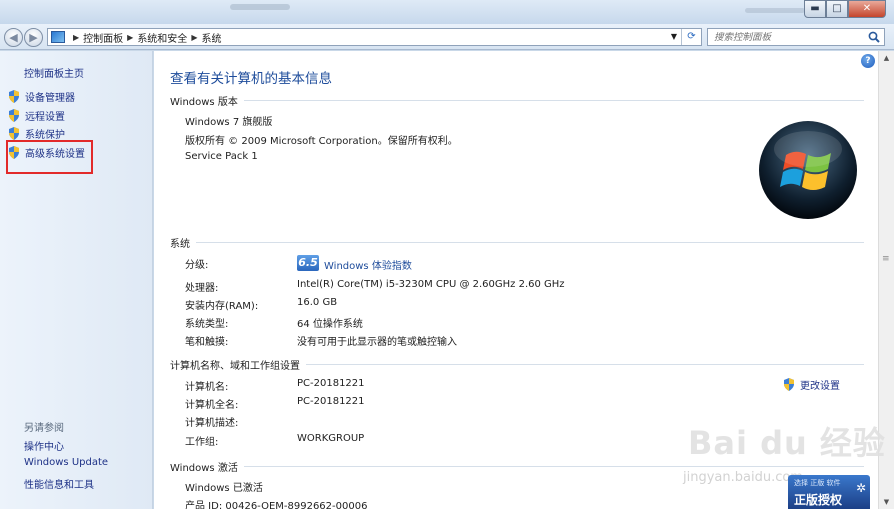 The width and height of the screenshot is (894, 509). I want to click on search-icon, so click(874, 37).